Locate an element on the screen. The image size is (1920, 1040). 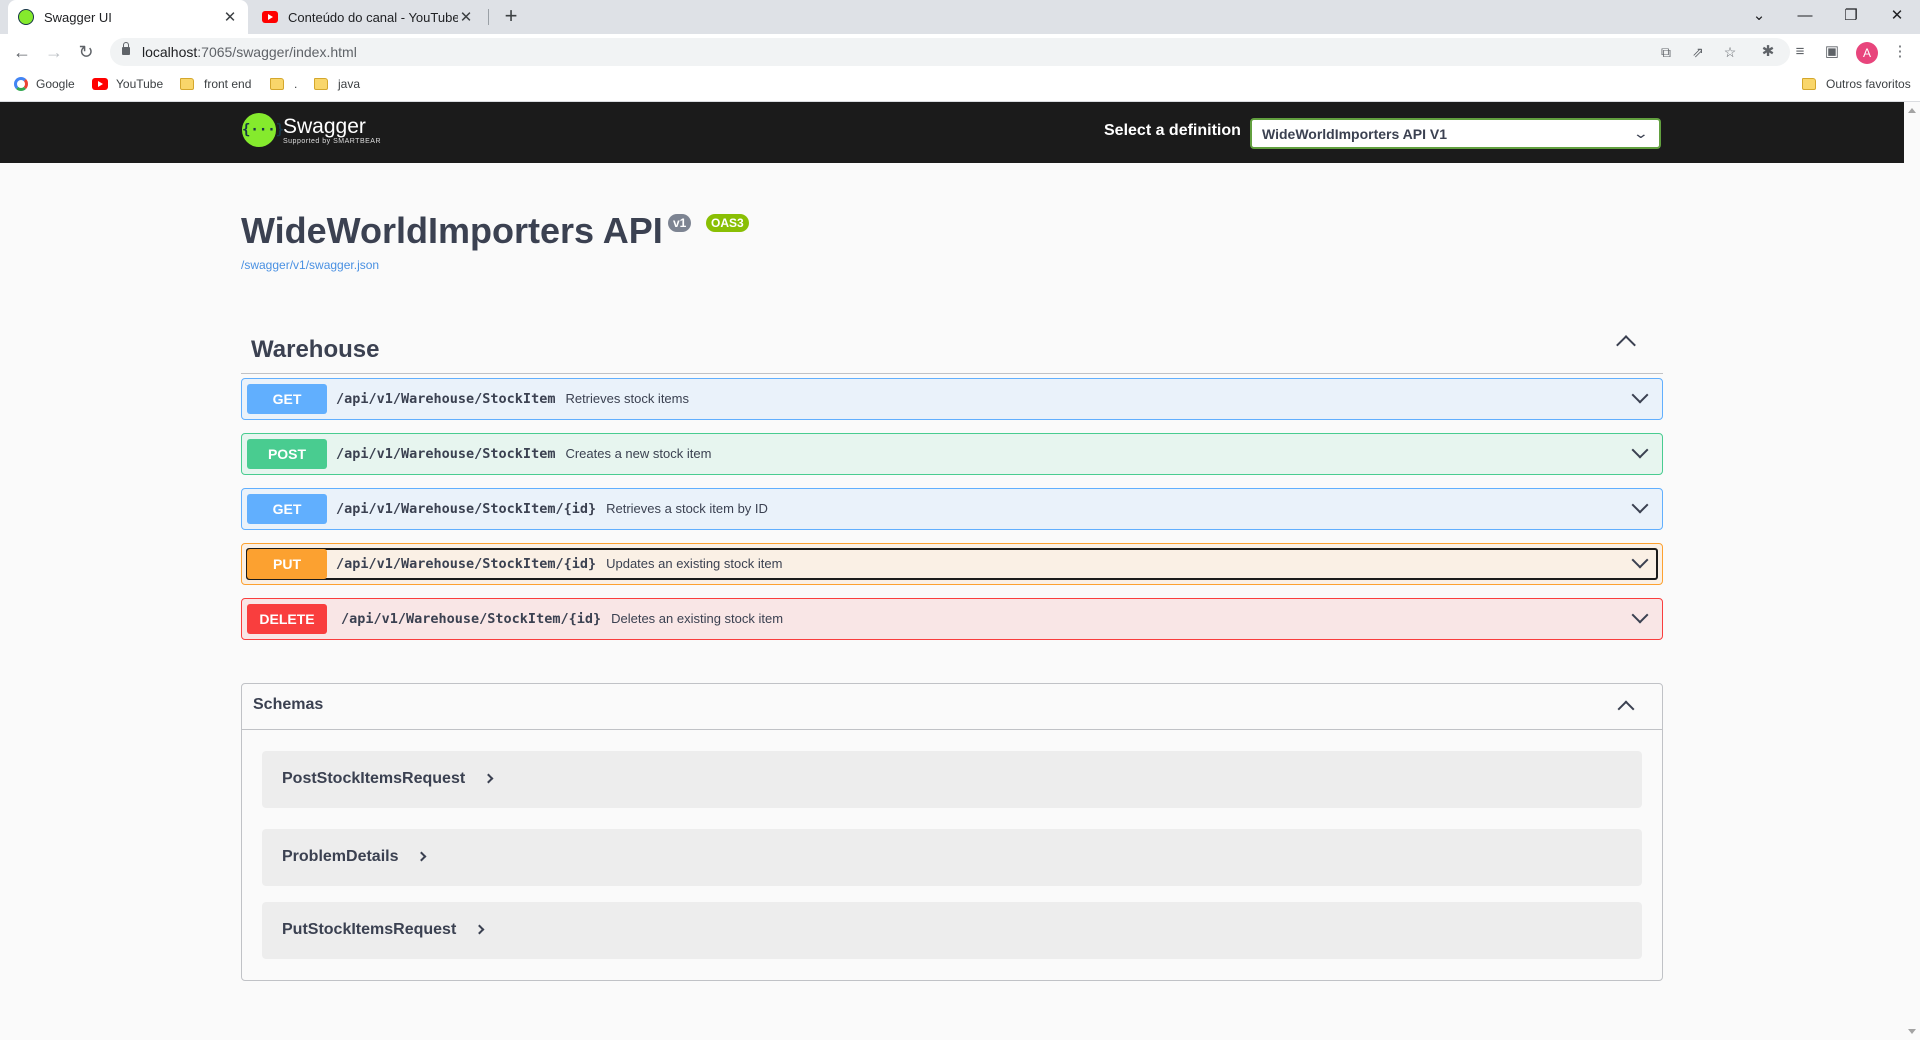
bookmark-folder-java: java is located at coordinates (337, 84).